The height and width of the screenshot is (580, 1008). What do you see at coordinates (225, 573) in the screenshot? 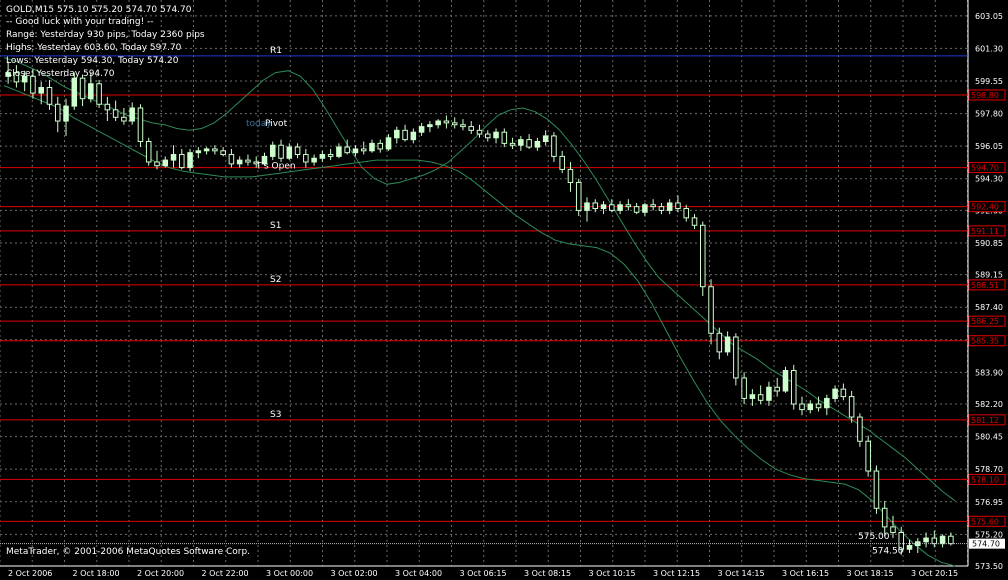
I see `x-tick-label: 2 Oct 22:00` at bounding box center [225, 573].